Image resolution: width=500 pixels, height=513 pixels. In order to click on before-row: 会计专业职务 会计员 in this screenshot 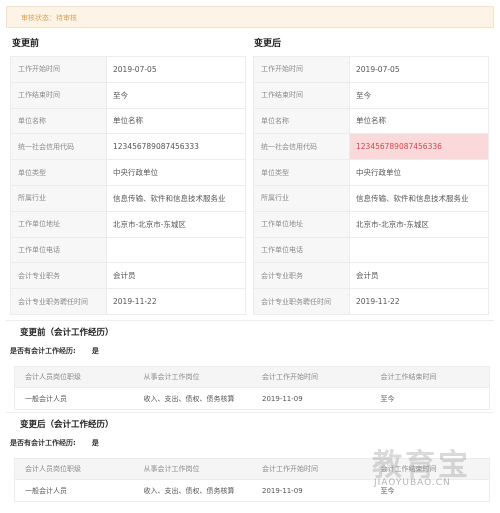, I will do `click(128, 276)`.